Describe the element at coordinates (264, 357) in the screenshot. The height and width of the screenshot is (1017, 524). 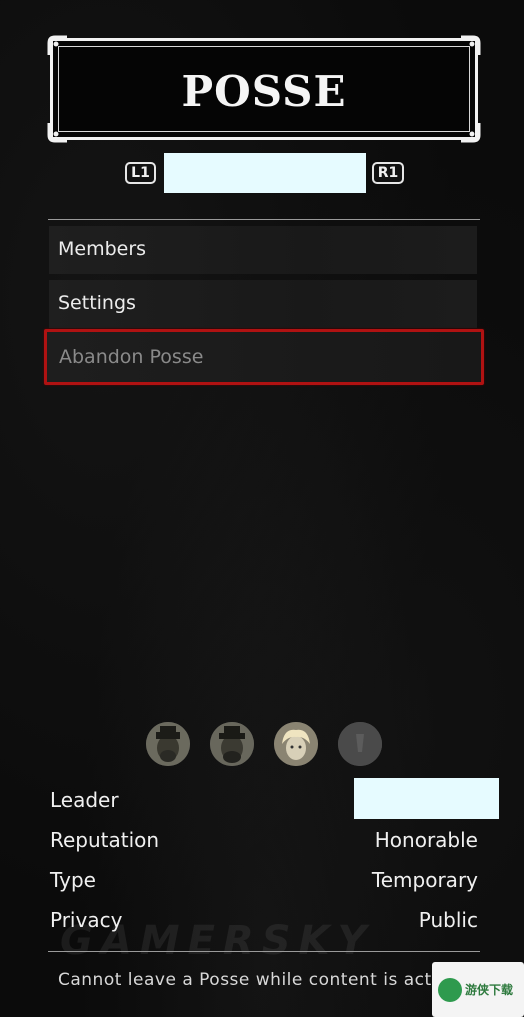
I see `menu-item-abandon-posse: Abandon Posse` at that location.